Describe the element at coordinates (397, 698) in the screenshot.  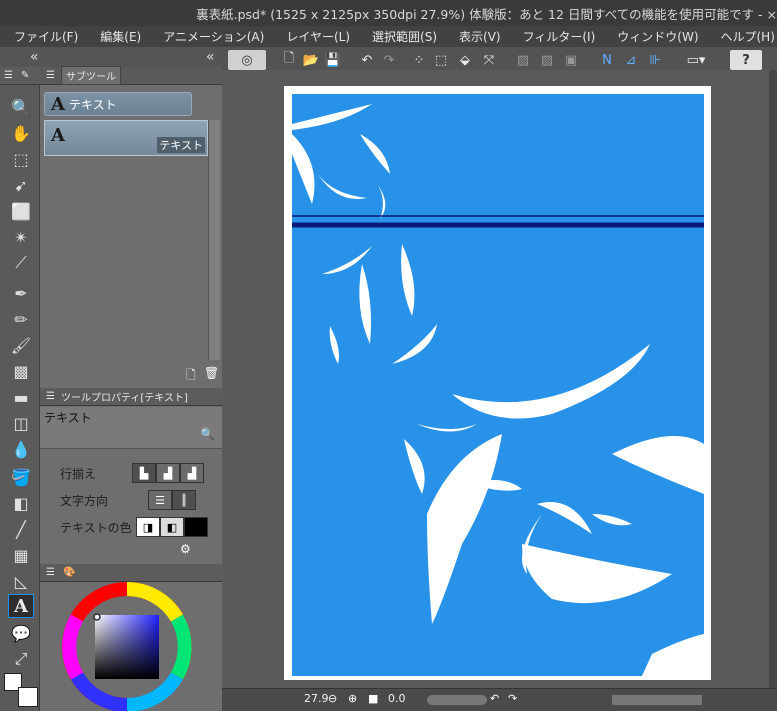
I see `rotation-value: 0.0` at that location.